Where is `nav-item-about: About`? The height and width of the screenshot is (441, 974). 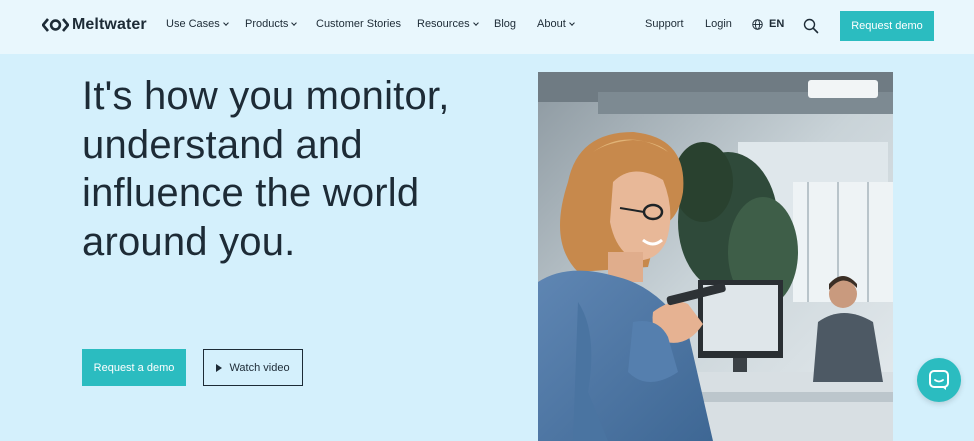 nav-item-about: About is located at coordinates (556, 24).